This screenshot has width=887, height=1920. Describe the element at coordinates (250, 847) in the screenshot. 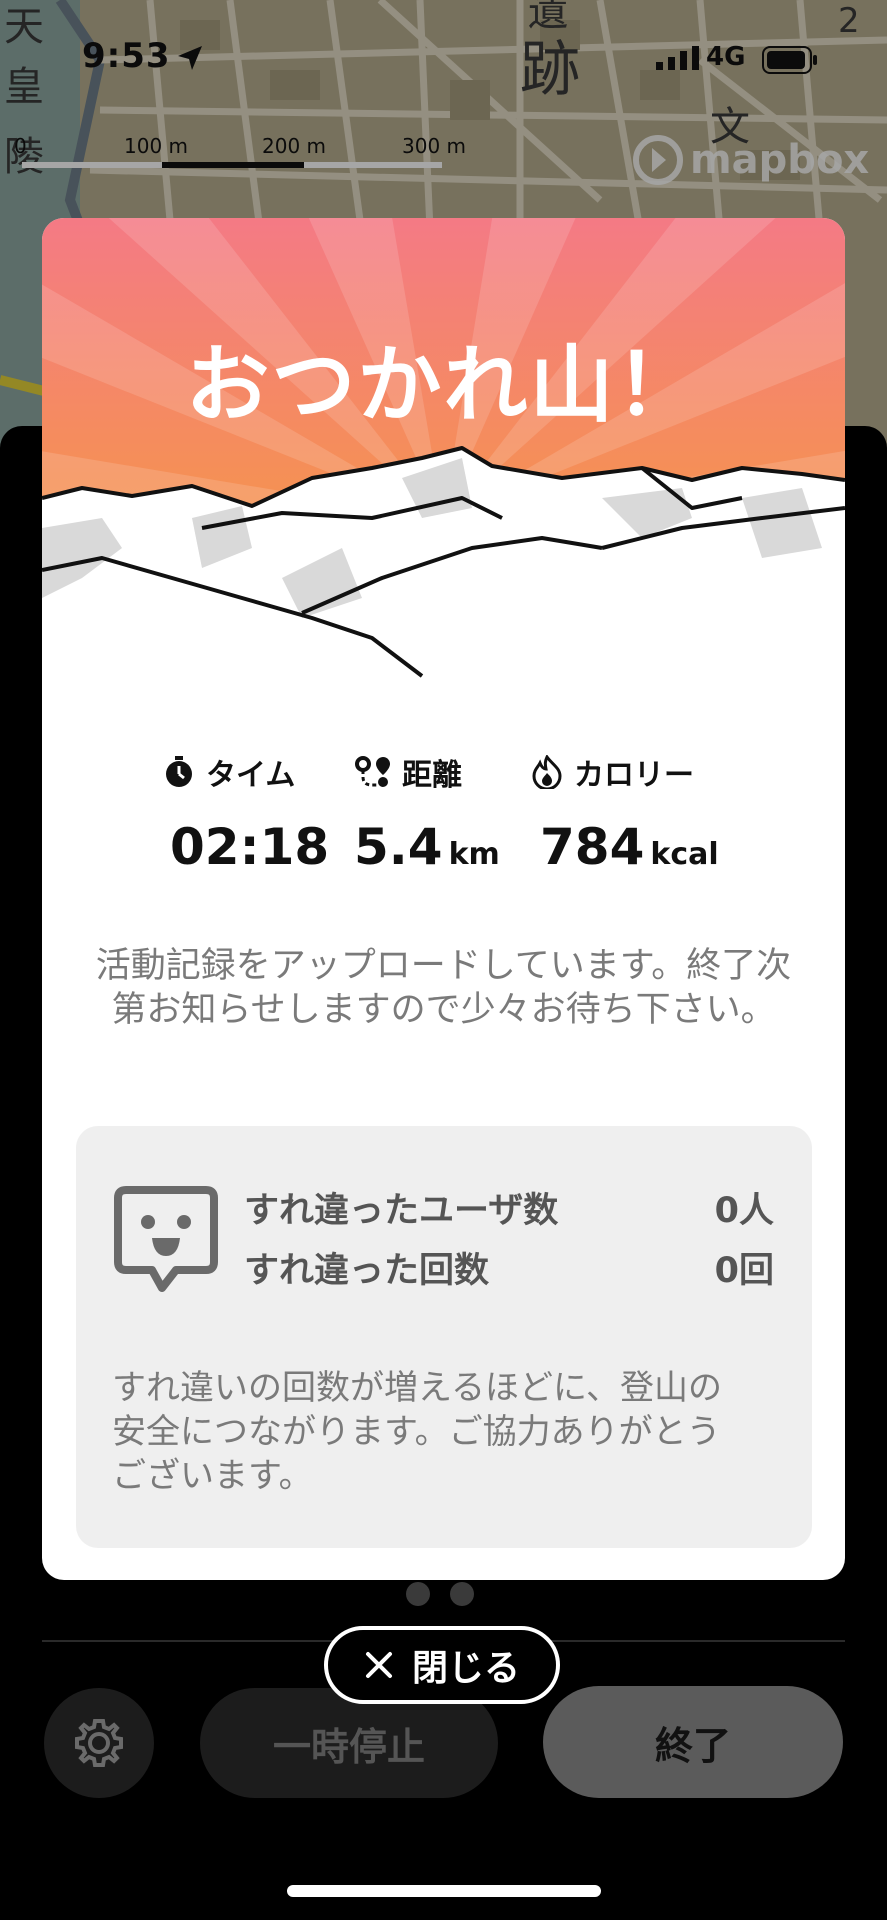

I see `stat-time-value: 02:18` at that location.